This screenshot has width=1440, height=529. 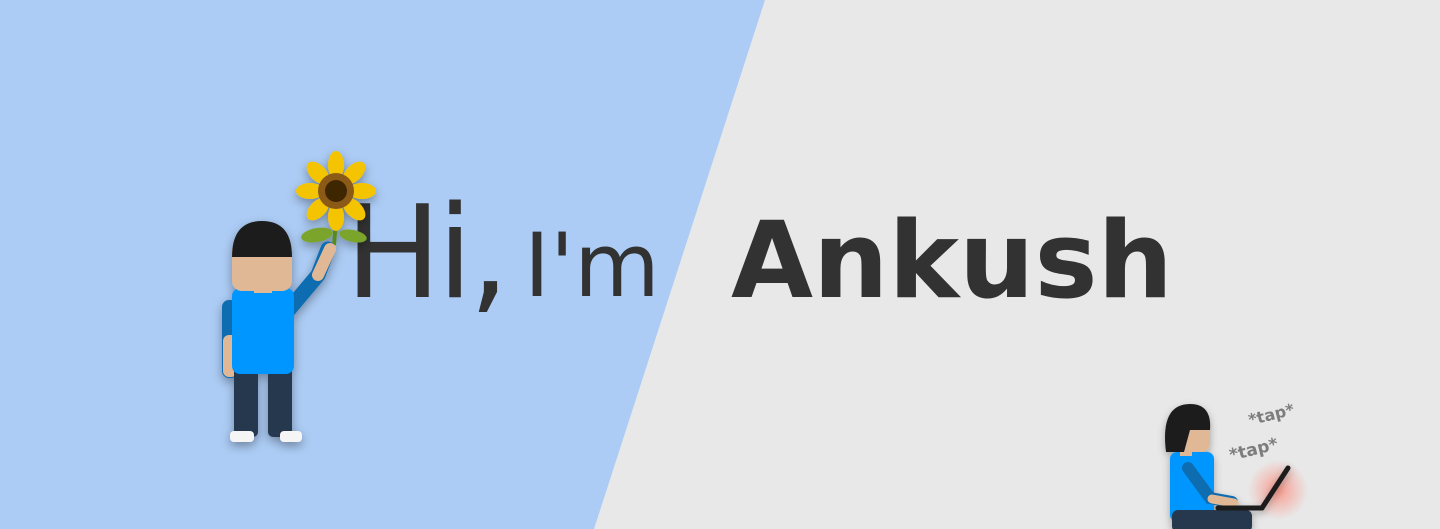 I want to click on headline-im: I'm, so click(x=592, y=265).